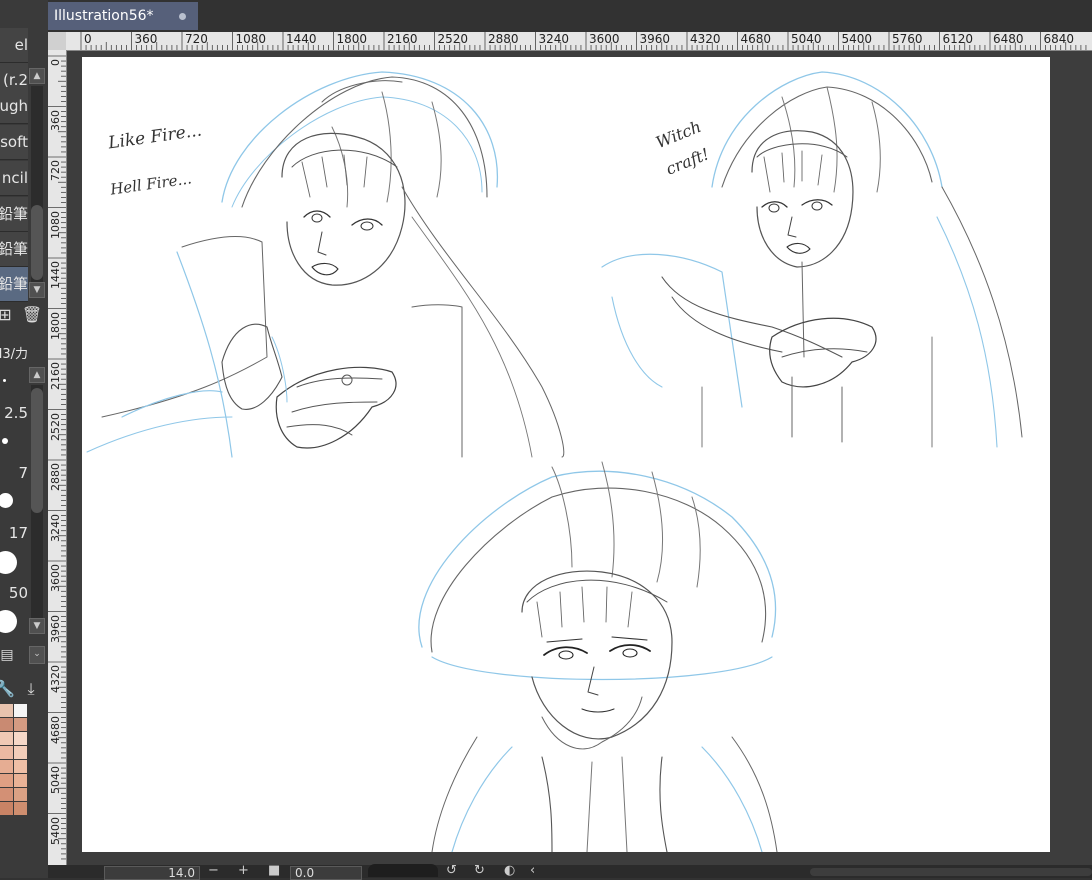  Describe the element at coordinates (583, 41) in the screenshot. I see `ruler-ticks` at that location.